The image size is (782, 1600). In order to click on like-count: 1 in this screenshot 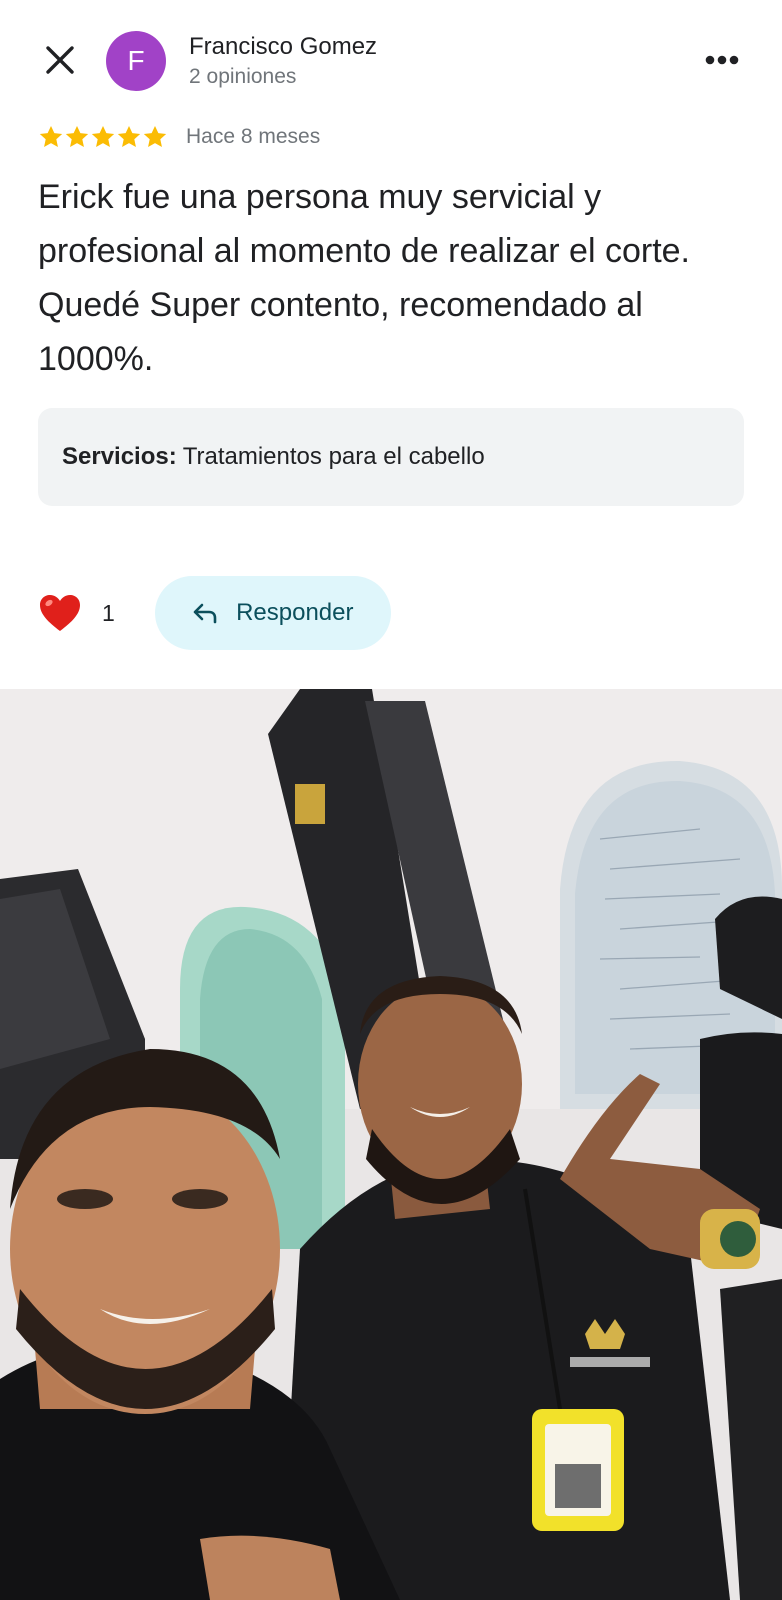, I will do `click(108, 612)`.